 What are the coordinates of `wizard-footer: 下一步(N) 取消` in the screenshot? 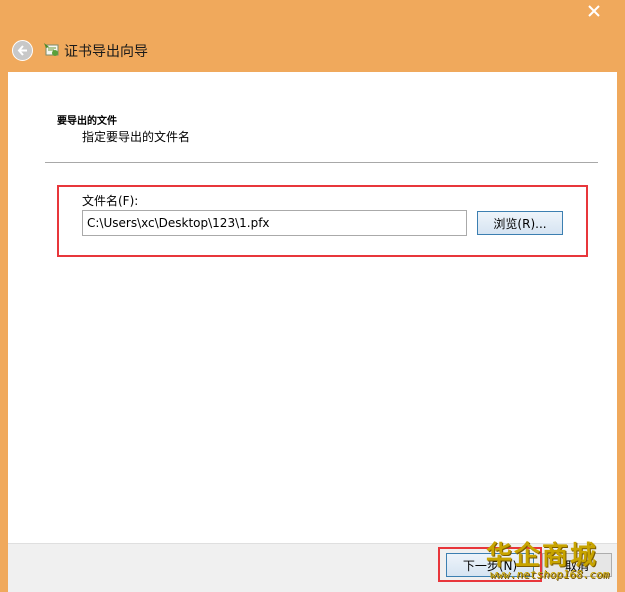 It's located at (312, 567).